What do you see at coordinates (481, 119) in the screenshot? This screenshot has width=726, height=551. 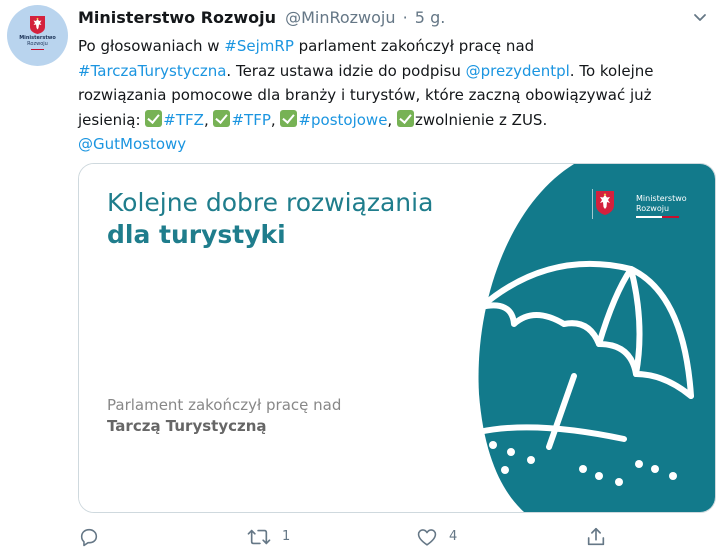 I see `tweet-text-segment: zwolnienie z ZUS.` at bounding box center [481, 119].